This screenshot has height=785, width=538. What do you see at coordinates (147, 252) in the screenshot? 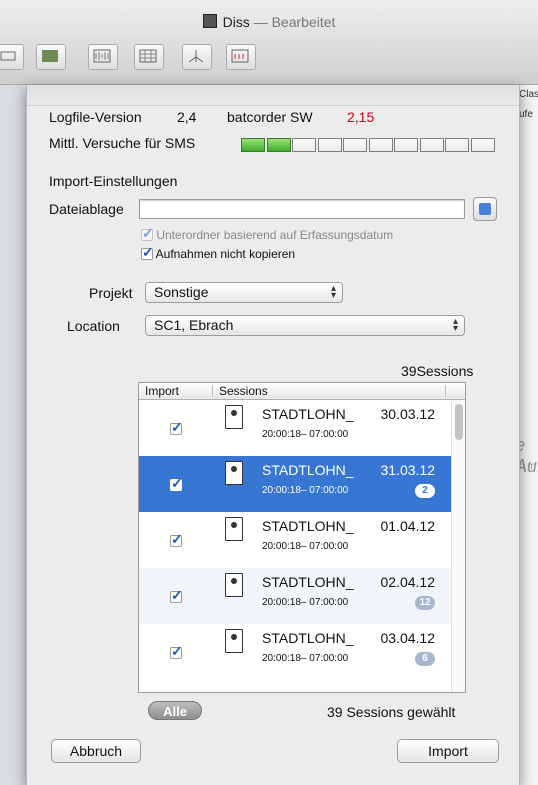
I see `nicht-kopieren-checkbox` at bounding box center [147, 252].